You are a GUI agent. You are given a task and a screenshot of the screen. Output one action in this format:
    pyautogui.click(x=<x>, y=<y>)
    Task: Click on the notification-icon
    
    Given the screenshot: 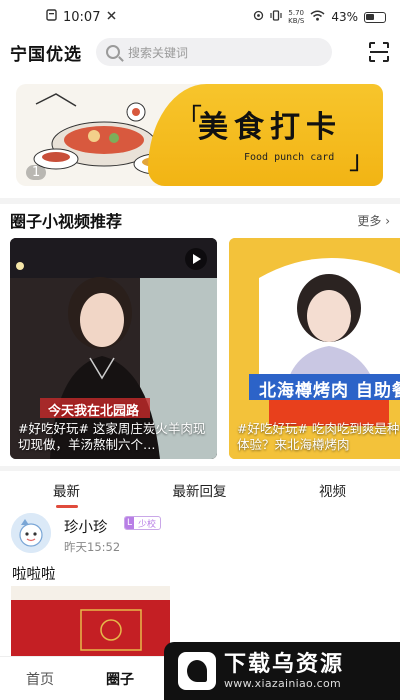 What is the action you would take?
    pyautogui.click(x=51, y=17)
    